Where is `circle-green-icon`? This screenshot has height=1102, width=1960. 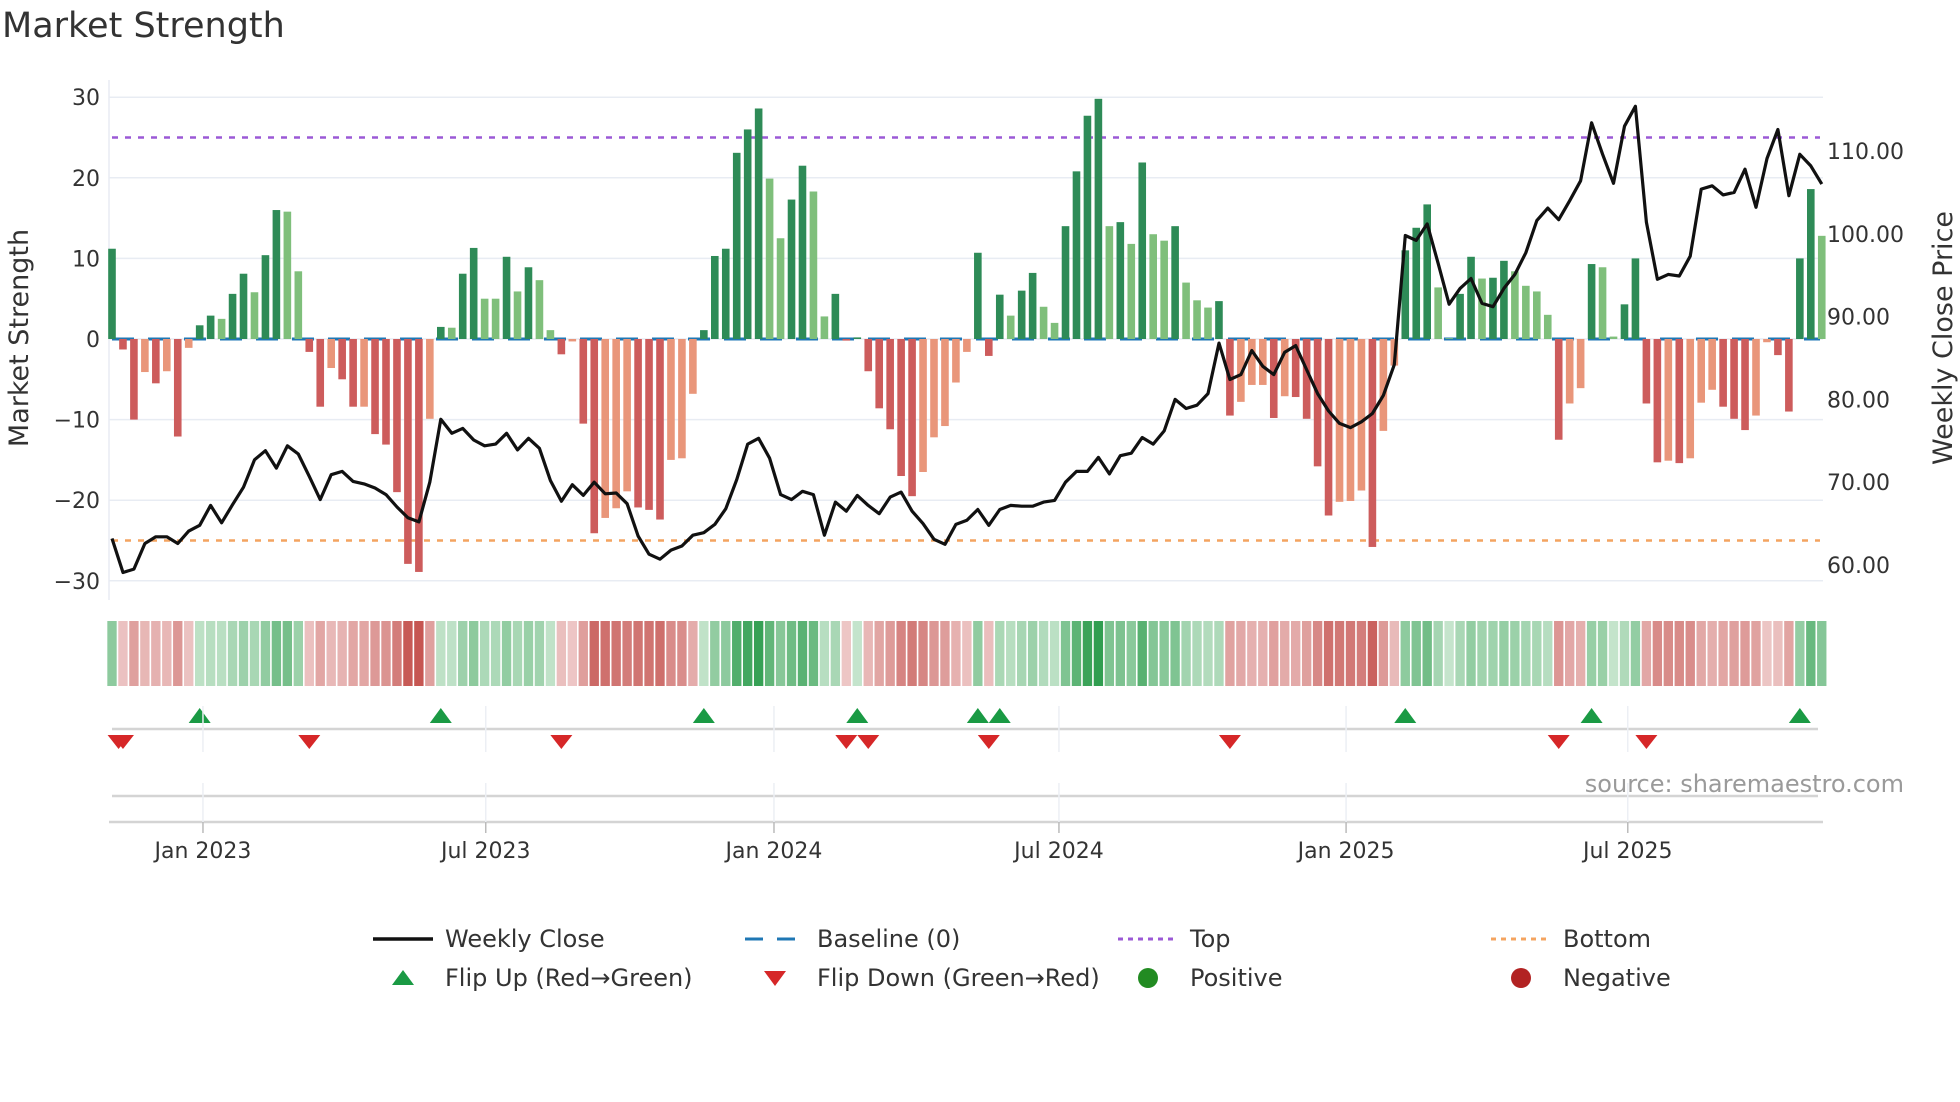 circle-green-icon is located at coordinates (1148, 978).